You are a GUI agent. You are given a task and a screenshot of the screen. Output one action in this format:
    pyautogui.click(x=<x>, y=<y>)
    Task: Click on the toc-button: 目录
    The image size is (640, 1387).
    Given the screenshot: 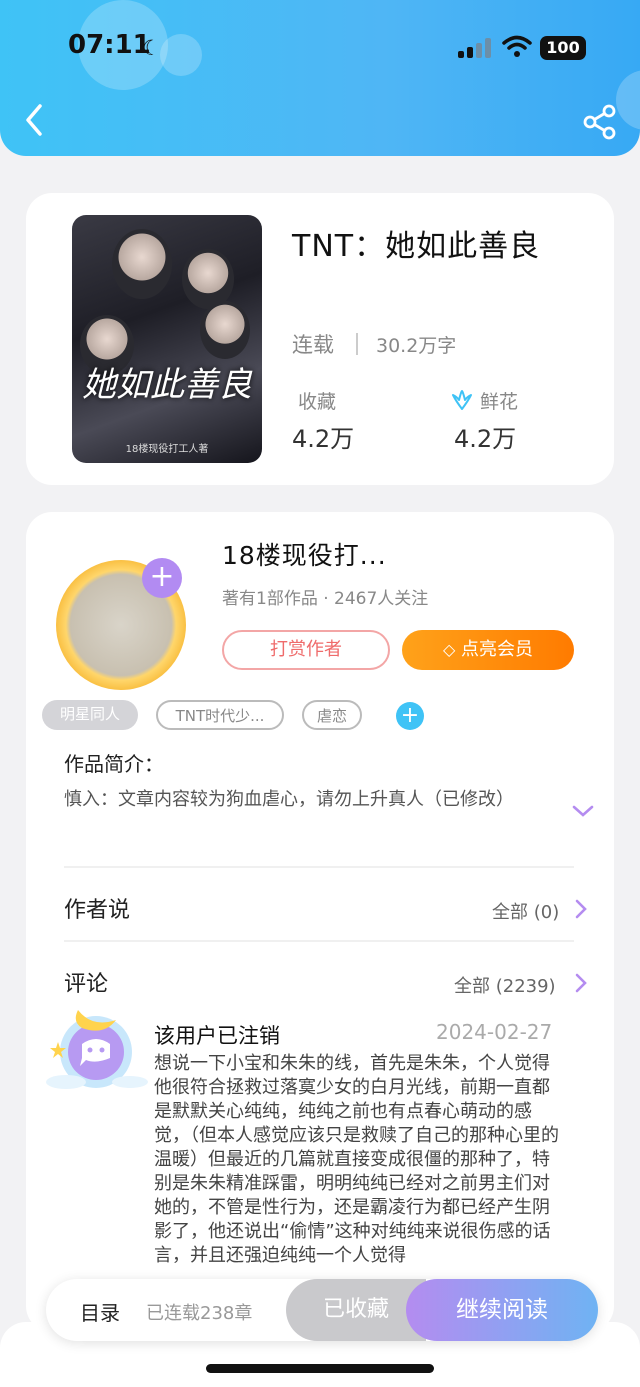 What is the action you would take?
    pyautogui.click(x=100, y=1311)
    